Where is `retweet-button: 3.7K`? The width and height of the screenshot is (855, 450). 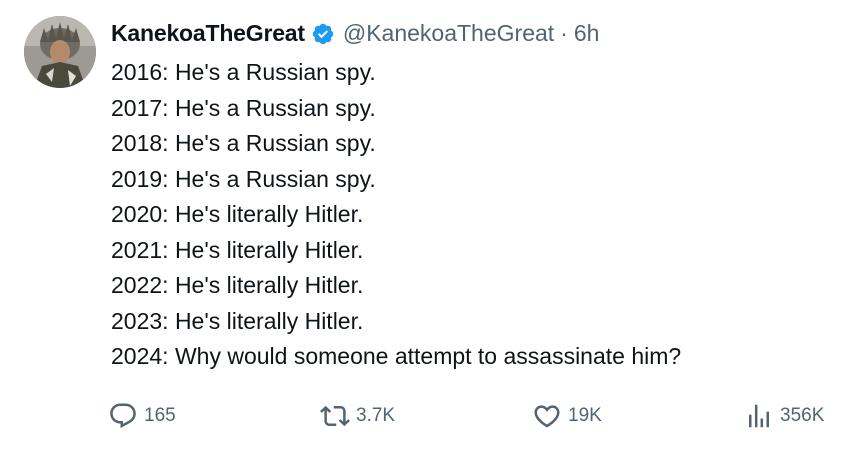 retweet-button: 3.7K is located at coordinates (357, 416).